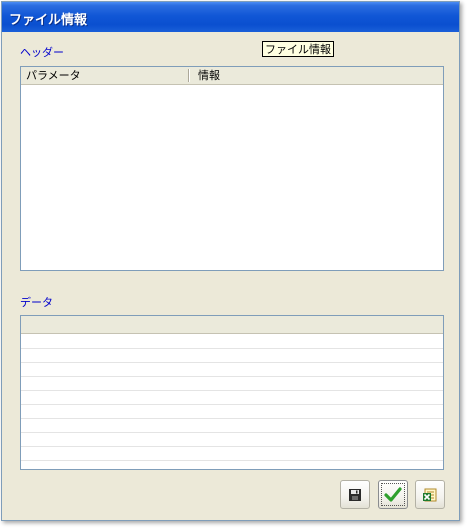  I want to click on export-excel-button, so click(430, 494).